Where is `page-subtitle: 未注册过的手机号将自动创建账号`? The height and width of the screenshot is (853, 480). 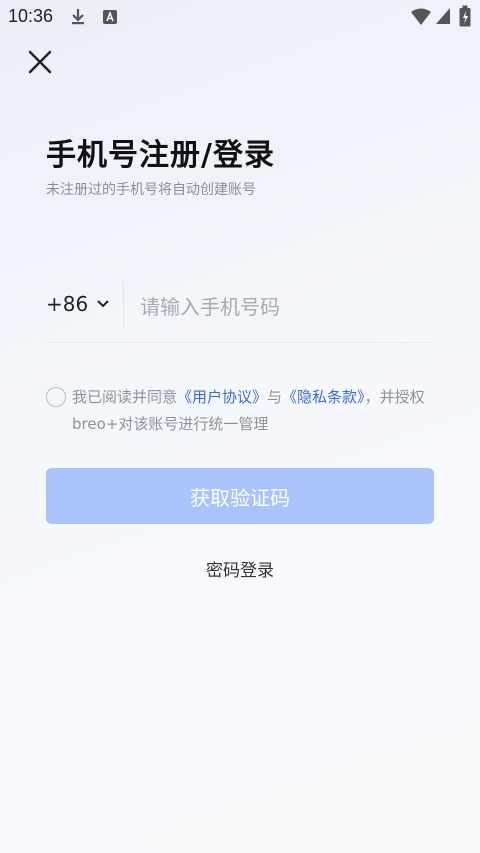 page-subtitle: 未注册过的手机号将自动创建账号 is located at coordinates (151, 190).